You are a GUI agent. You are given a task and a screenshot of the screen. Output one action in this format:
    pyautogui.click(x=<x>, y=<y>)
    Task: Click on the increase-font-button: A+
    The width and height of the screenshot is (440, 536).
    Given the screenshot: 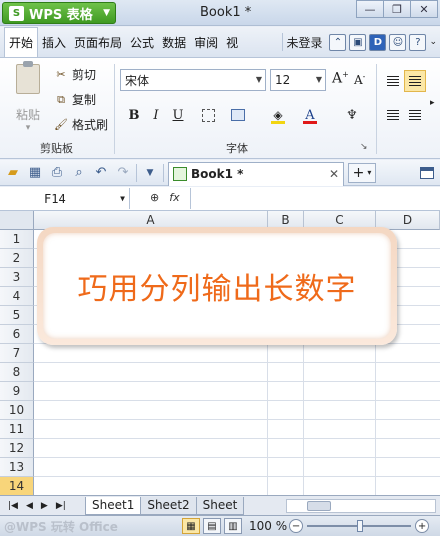 What is the action you would take?
    pyautogui.click(x=340, y=78)
    